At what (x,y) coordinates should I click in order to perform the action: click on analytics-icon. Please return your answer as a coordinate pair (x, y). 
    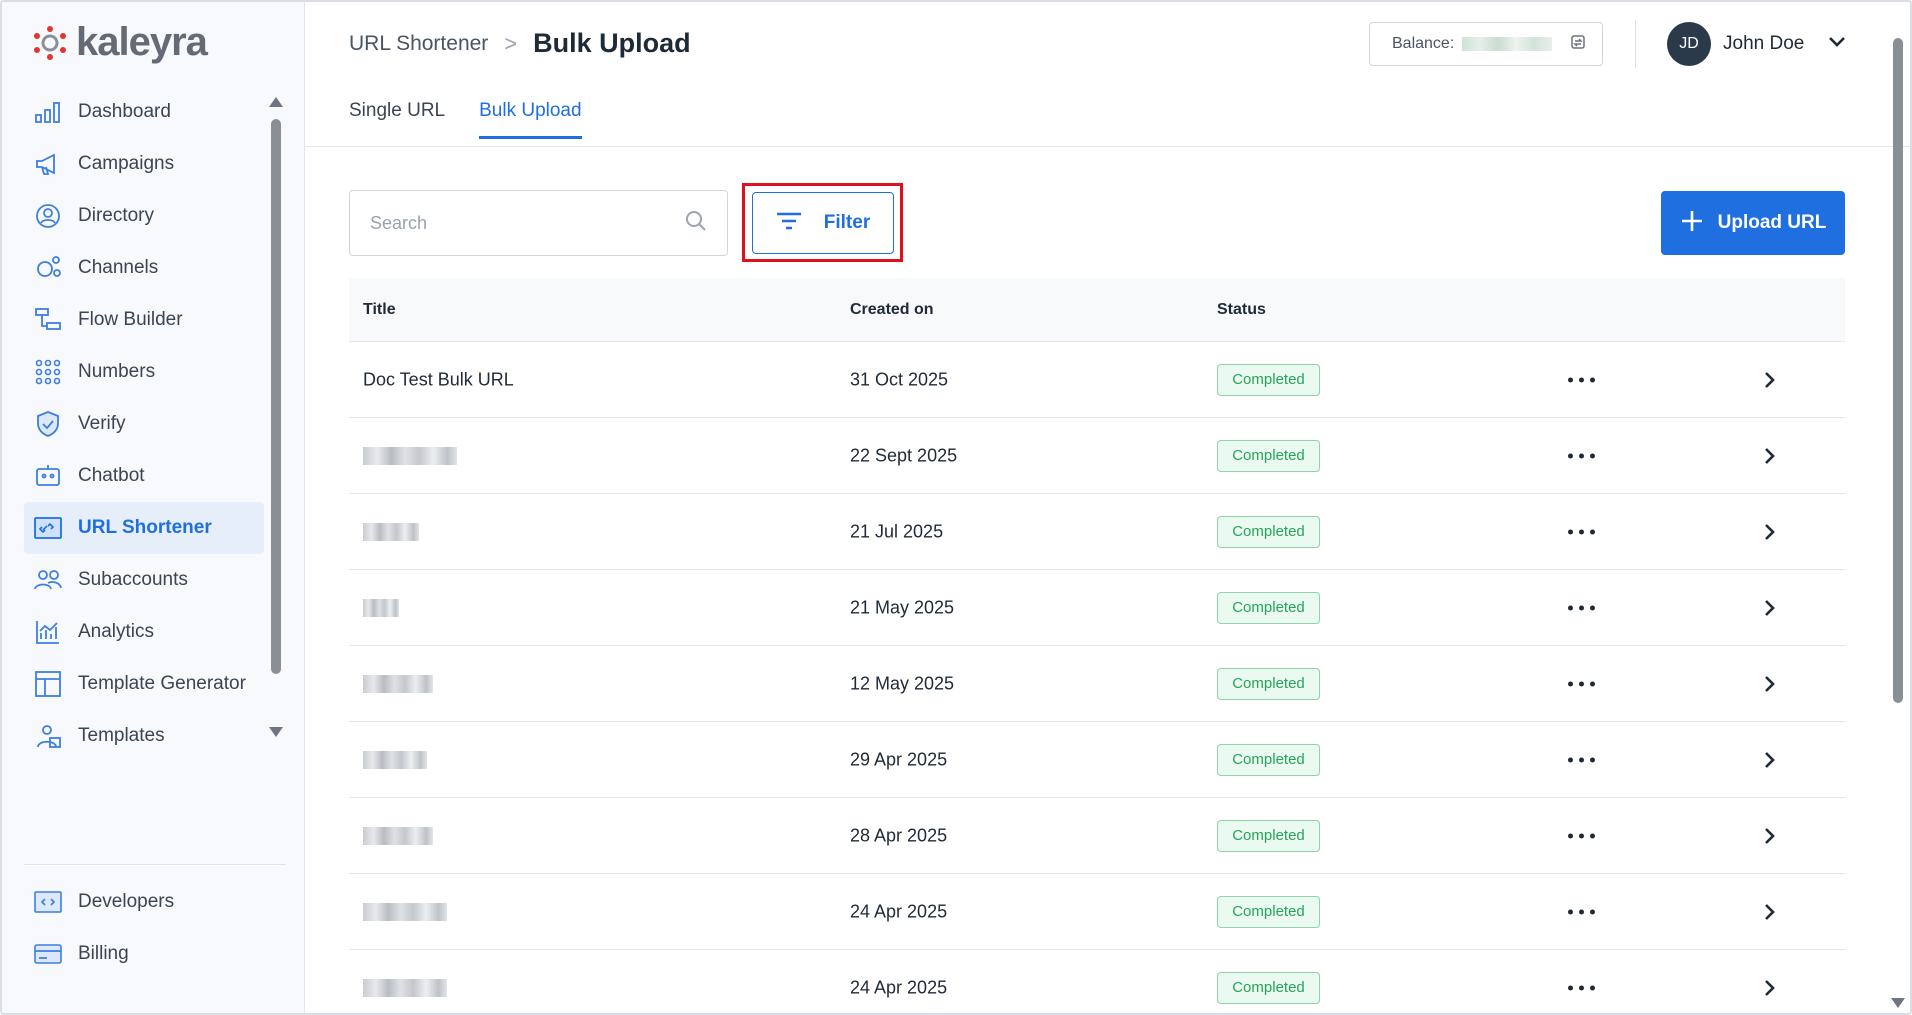
    Looking at the image, I should click on (48, 632).